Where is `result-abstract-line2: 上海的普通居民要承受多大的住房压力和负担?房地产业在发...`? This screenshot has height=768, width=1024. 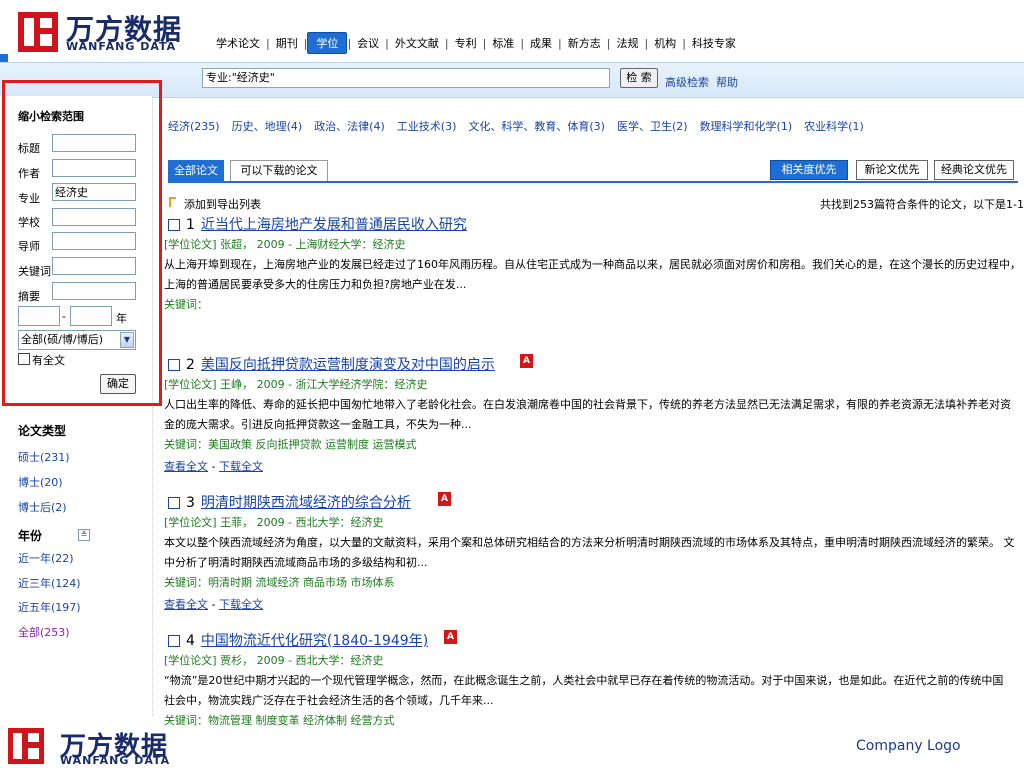
result-abstract-line2: 上海的普通居民要承受多大的住房压力和负担?房地产业在发... is located at coordinates (315, 284).